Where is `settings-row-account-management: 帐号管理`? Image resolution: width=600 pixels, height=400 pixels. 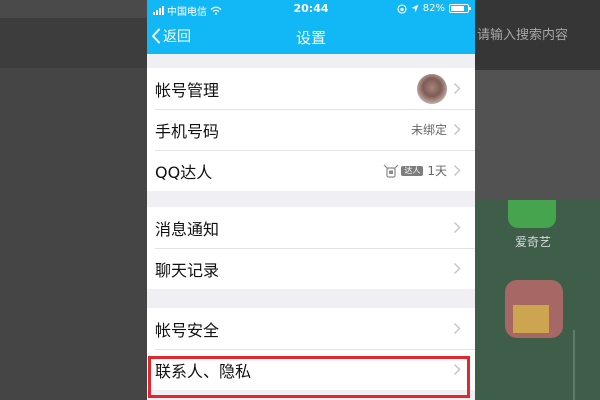
settings-row-account-management: 帐号管理 is located at coordinates (311, 88).